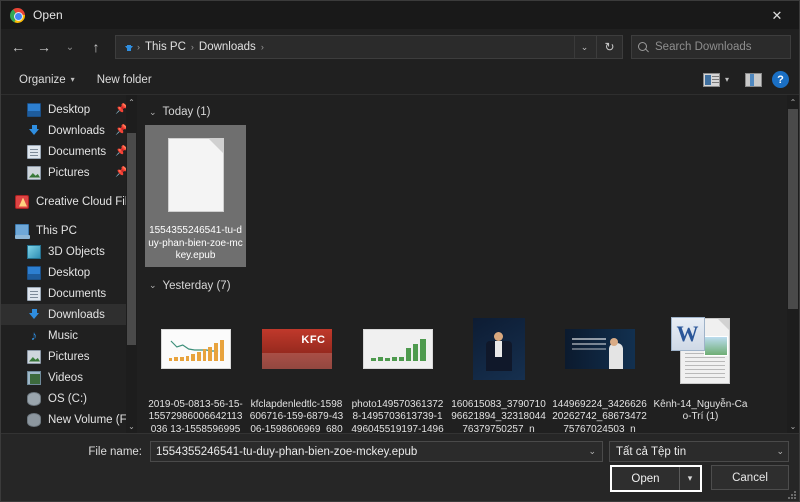 The width and height of the screenshot is (800, 502). I want to click on group-header-label: Today (1), so click(186, 112).